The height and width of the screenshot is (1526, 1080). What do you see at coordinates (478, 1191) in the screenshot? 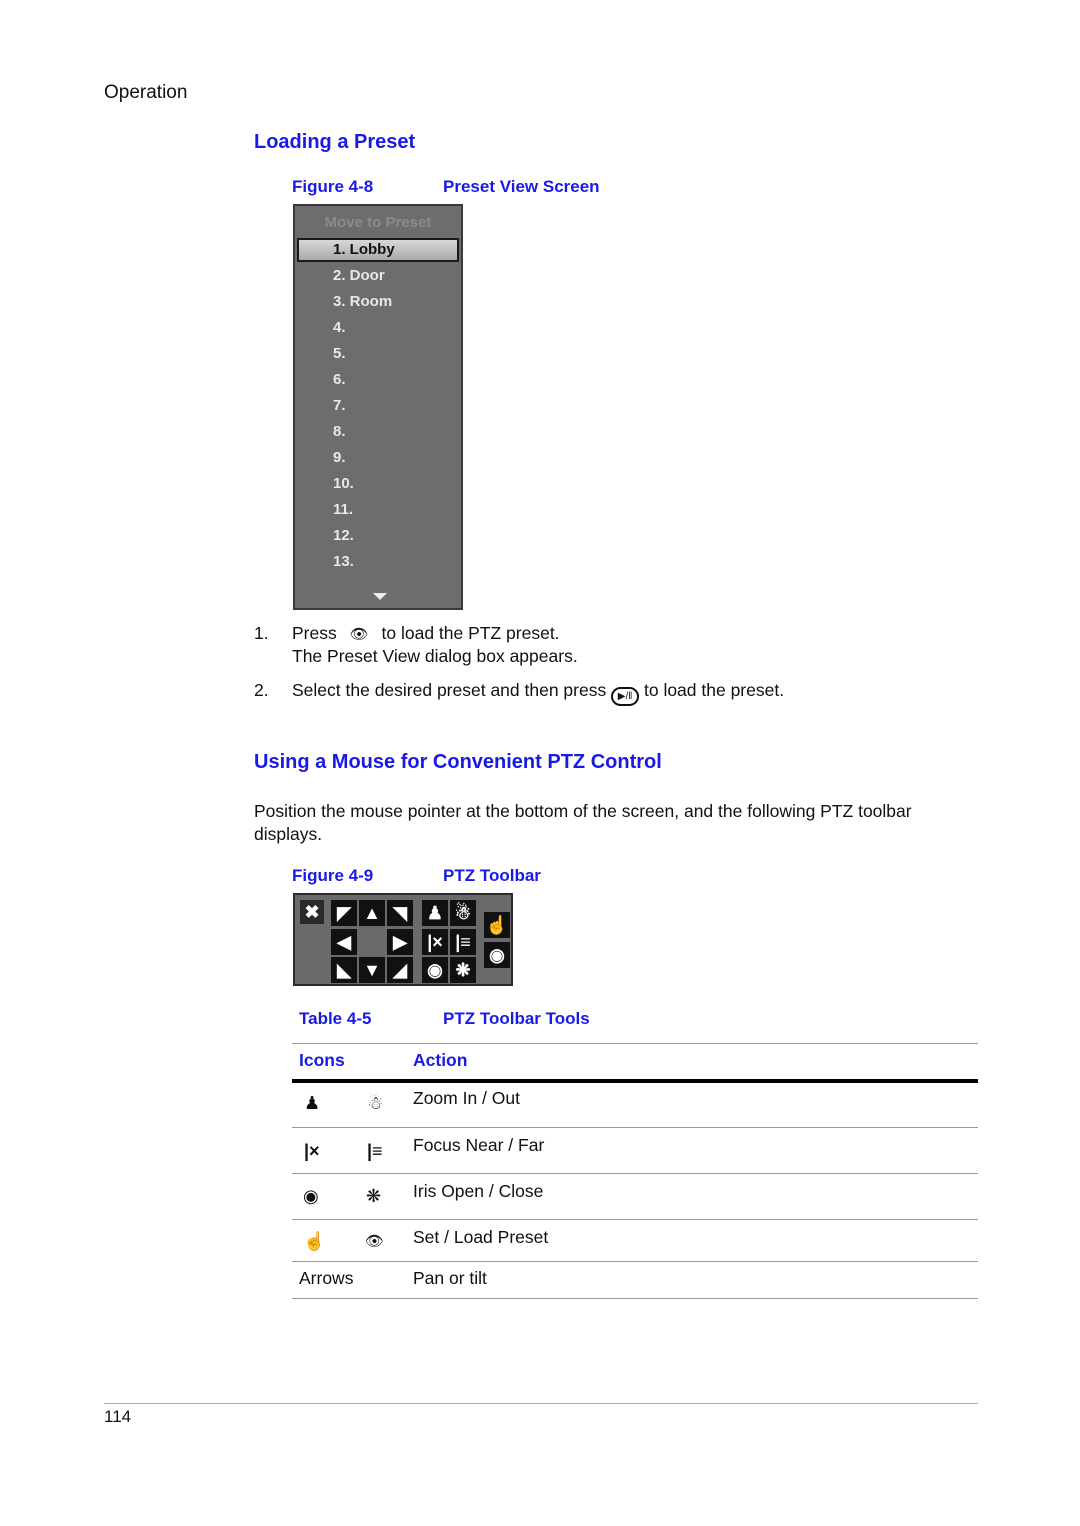
I see `table-action: Iris Open / Close` at bounding box center [478, 1191].